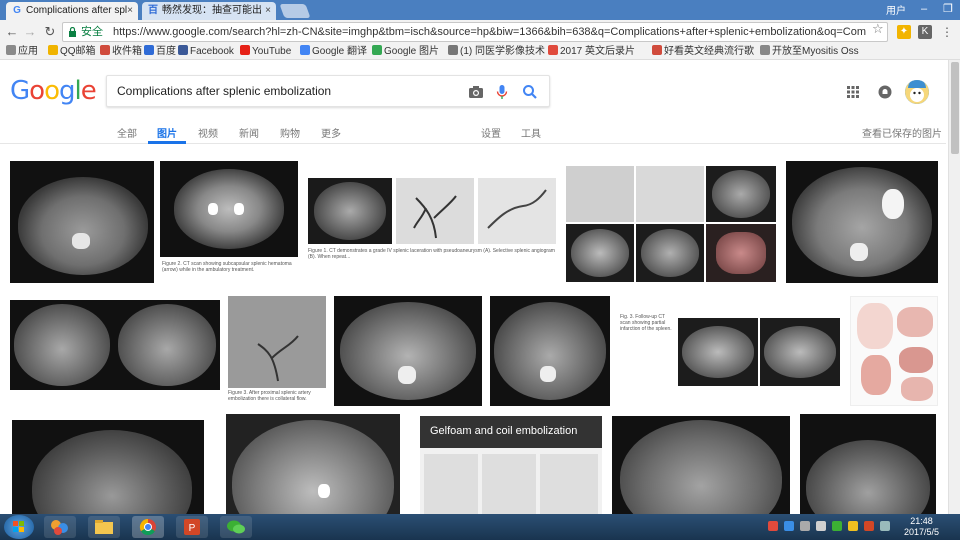 The width and height of the screenshot is (960, 542). I want to click on multicolor-app-icon, so click(59, 527).